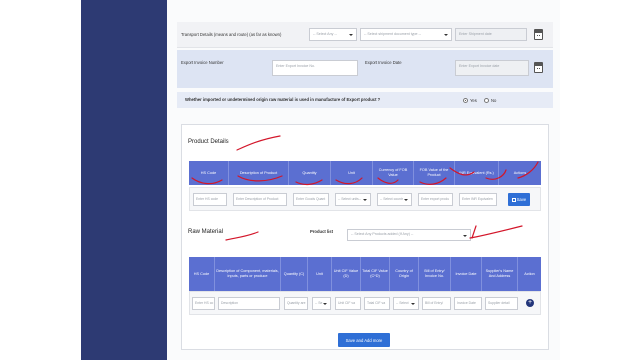 This screenshot has height=360, width=640. Describe the element at coordinates (393, 173) in the screenshot. I see `col-currency: Currency of FOB Value` at that location.